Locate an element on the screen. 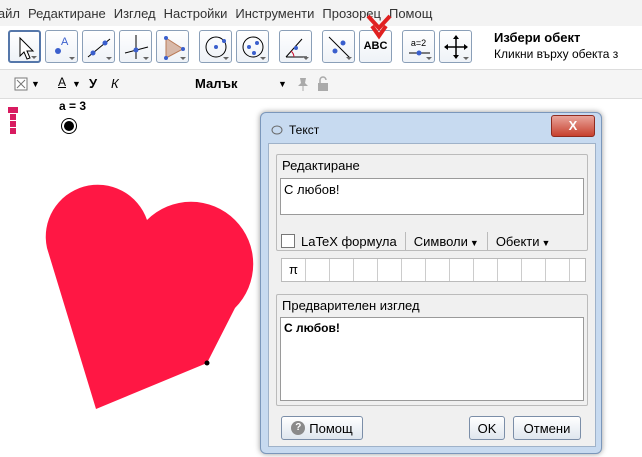  geogebra-icon is located at coordinates (277, 130).